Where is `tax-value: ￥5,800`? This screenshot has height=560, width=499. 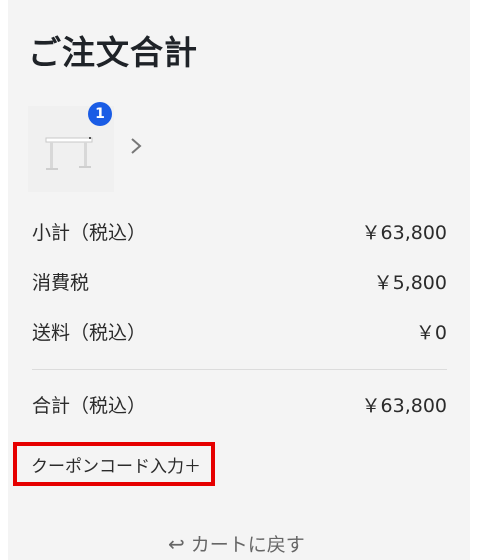 tax-value: ￥5,800 is located at coordinates (410, 283).